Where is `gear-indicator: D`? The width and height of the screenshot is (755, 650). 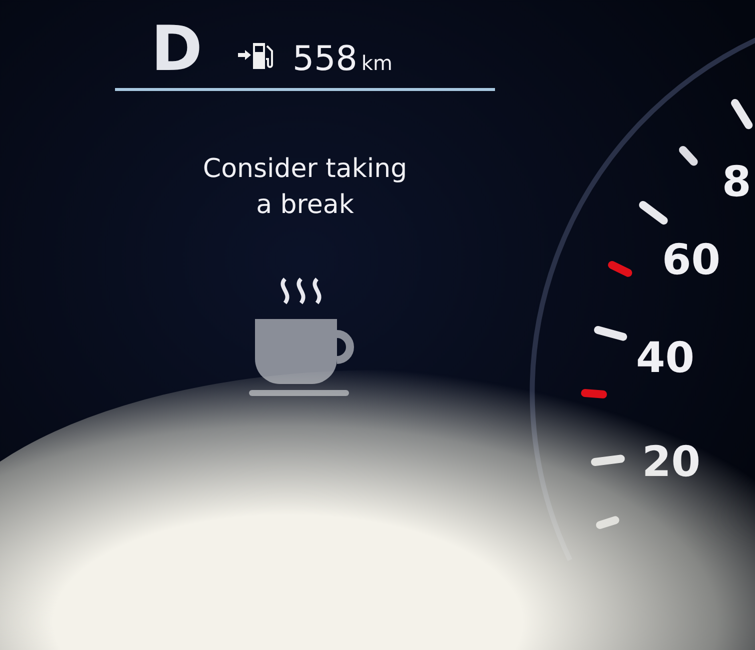 gear-indicator: D is located at coordinates (176, 49).